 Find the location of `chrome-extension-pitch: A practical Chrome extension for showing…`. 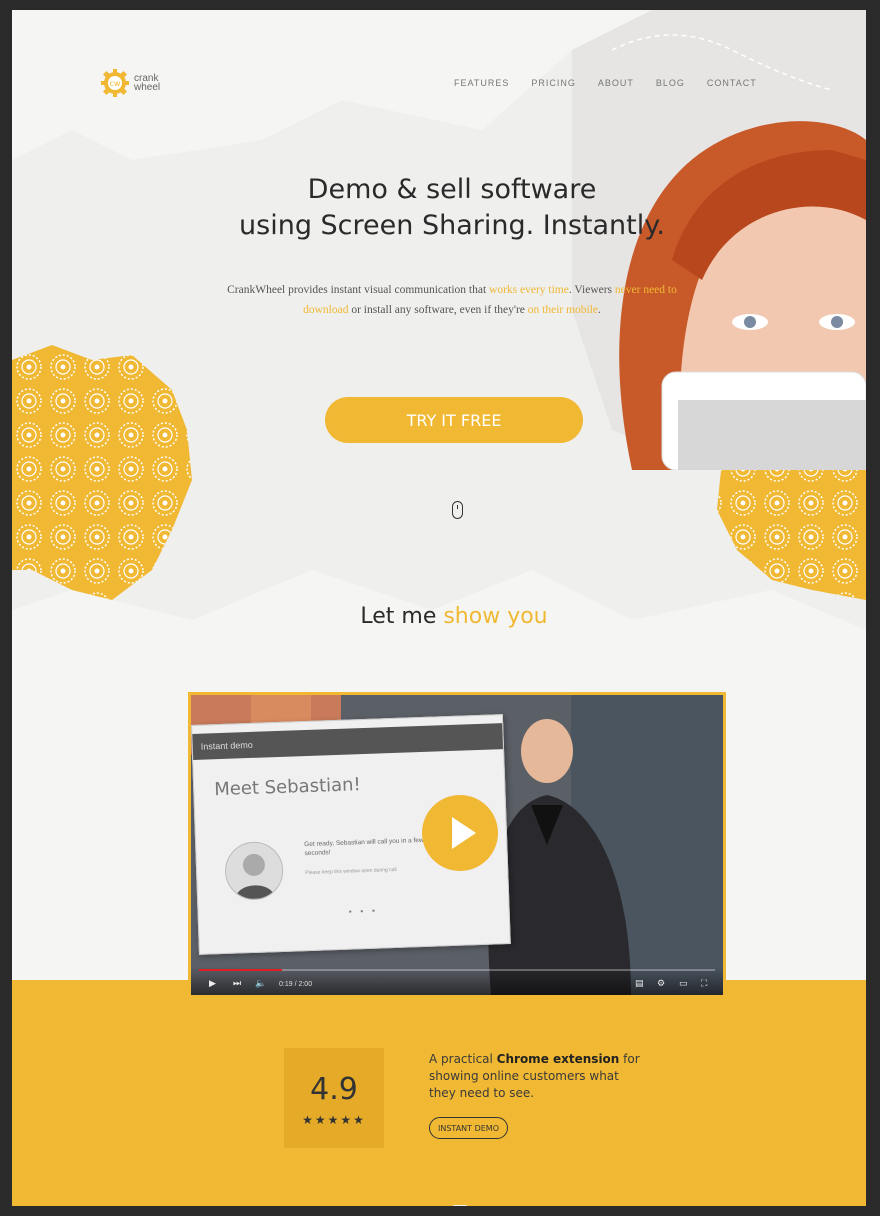

chrome-extension-pitch: A practical Chrome extension for showing… is located at coordinates (539, 1076).